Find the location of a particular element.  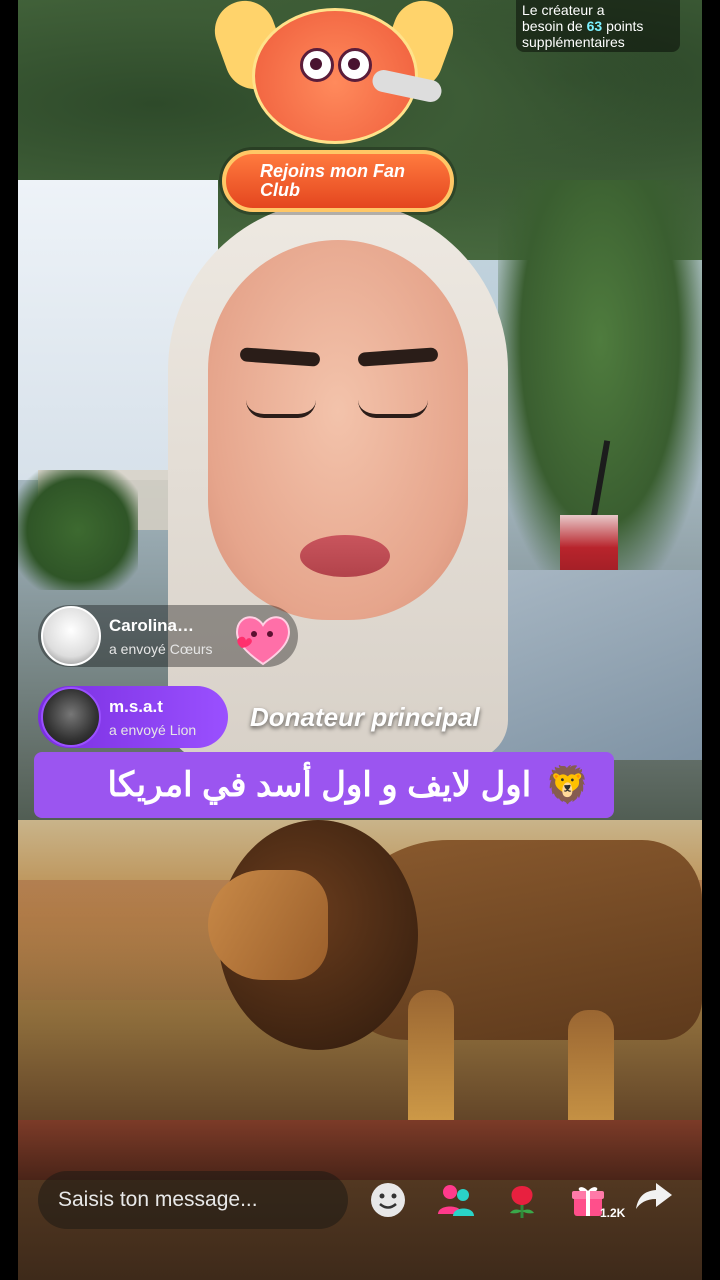

left-brow is located at coordinates (280, 357).